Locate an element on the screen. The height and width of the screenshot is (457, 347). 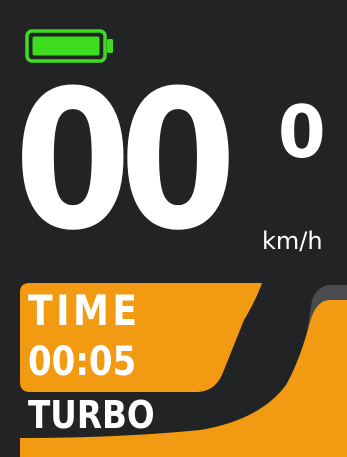
trip-time-label: TIME is located at coordinates (84, 310).